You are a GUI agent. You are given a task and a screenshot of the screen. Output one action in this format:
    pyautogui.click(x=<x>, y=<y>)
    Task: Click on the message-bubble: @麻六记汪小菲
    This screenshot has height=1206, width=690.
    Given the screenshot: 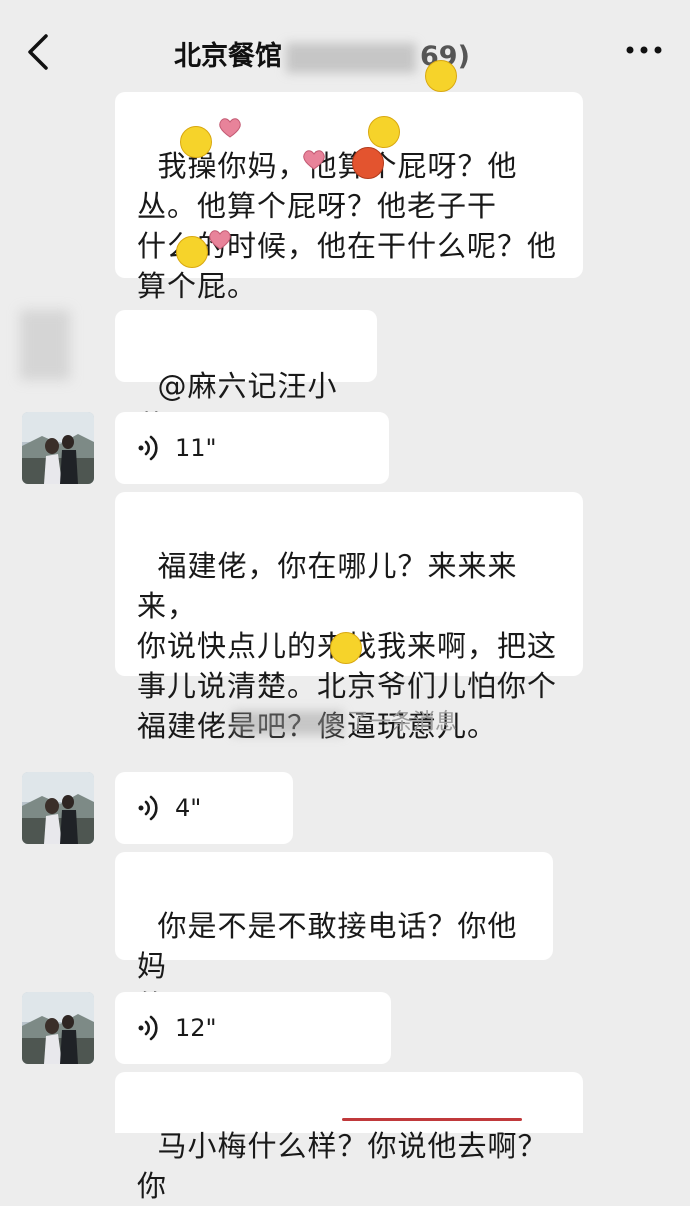 What is the action you would take?
    pyautogui.click(x=246, y=376)
    